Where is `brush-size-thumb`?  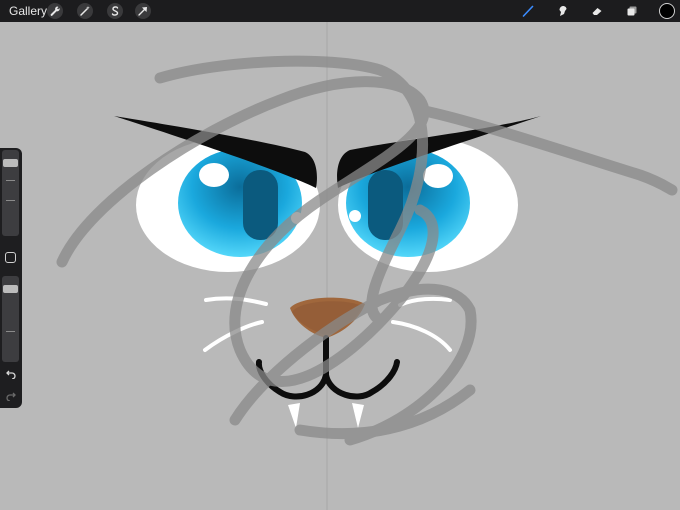
brush-size-thumb is located at coordinates (10, 163).